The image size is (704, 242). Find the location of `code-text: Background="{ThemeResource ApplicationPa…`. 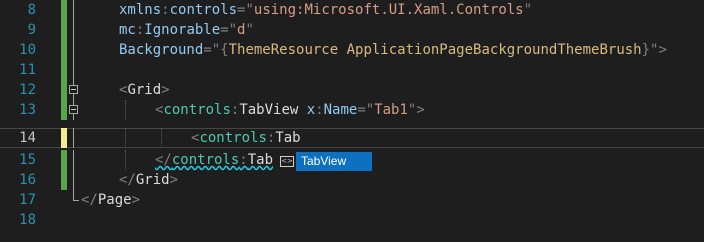

code-text: Background="{ThemeResource ApplicationPa… is located at coordinates (377, 50).